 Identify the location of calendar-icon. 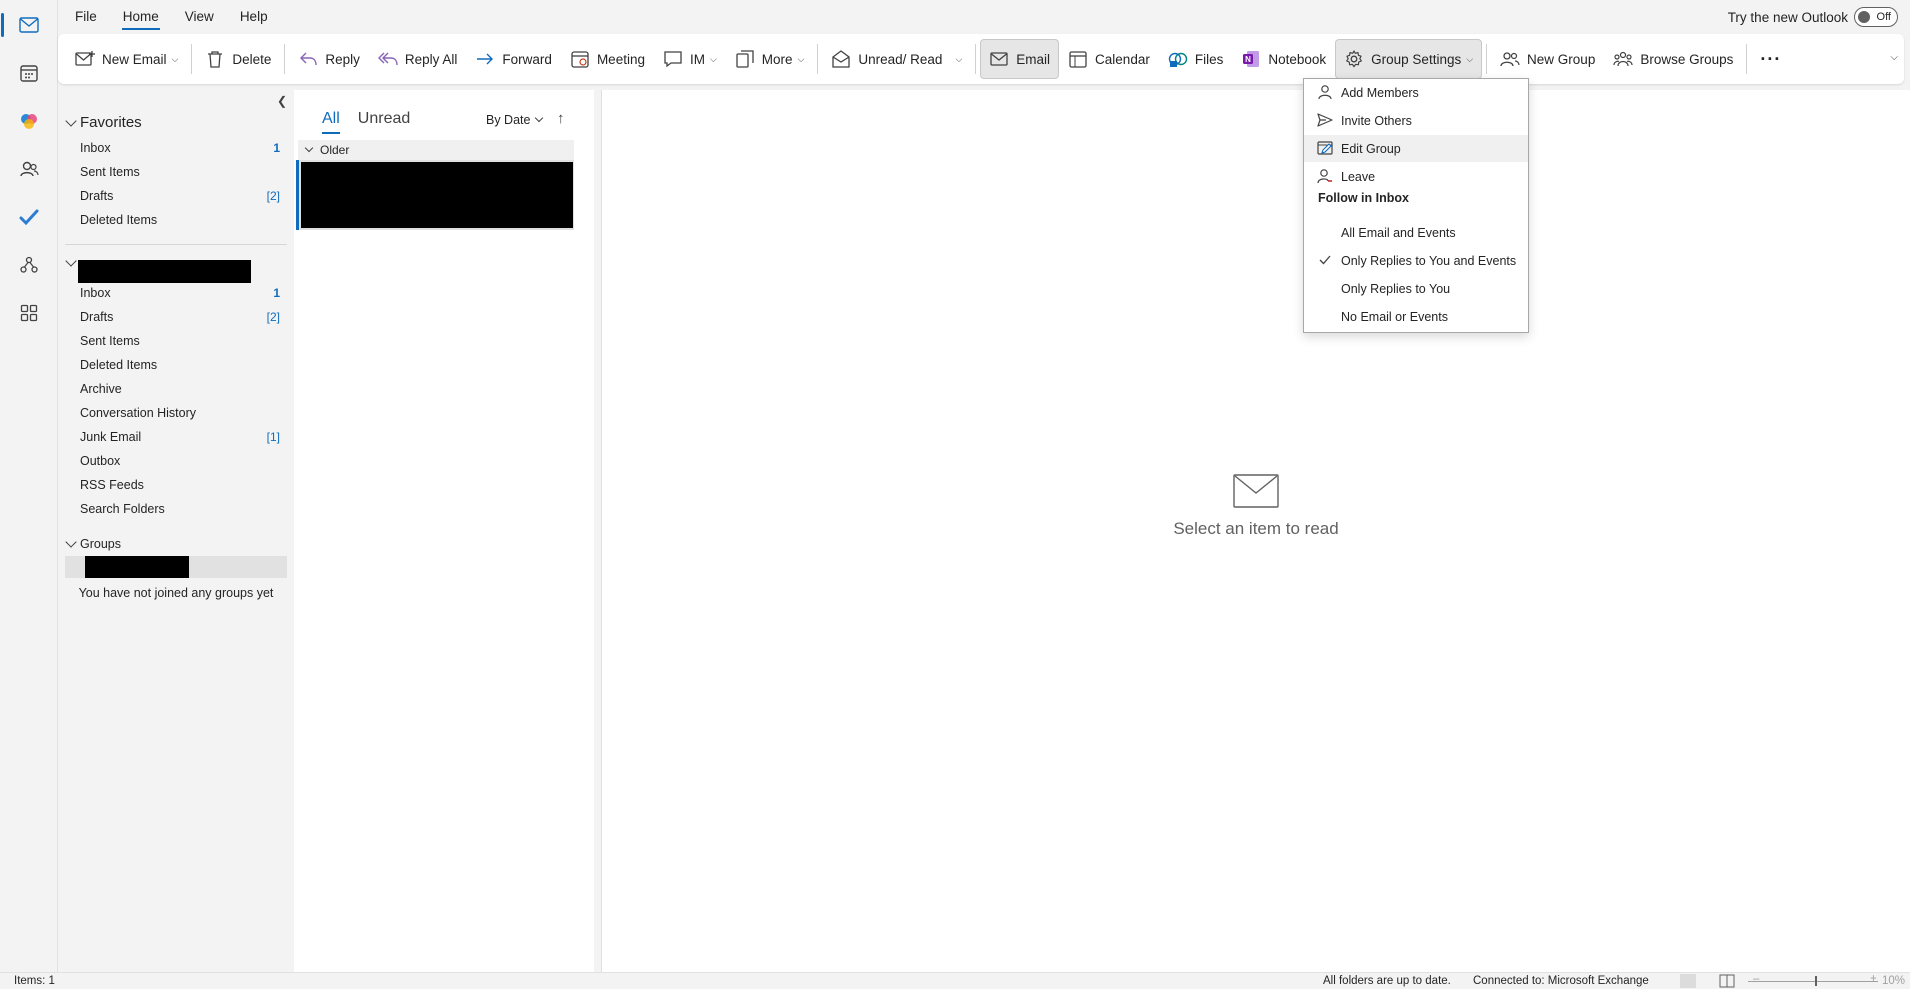
(29, 73).